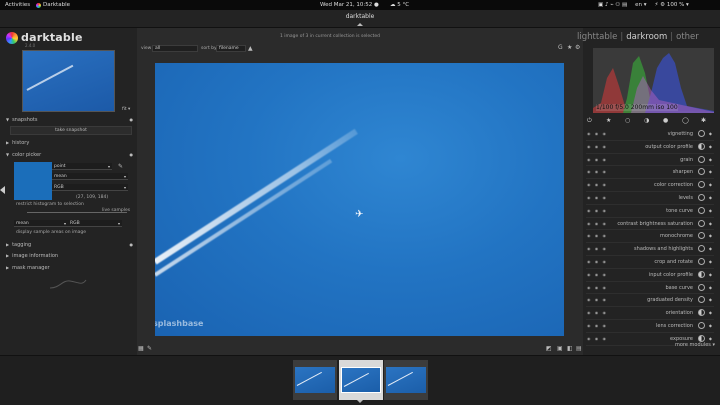  What do you see at coordinates (650, 147) in the screenshot?
I see `module-row: ◉ ◉ ◉ output color profile ◆` at bounding box center [650, 147].